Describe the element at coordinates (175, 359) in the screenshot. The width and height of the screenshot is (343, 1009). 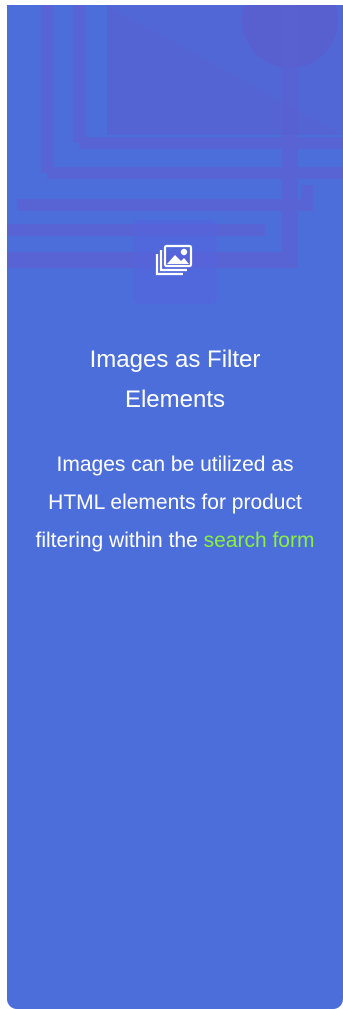
I see `feature-title-line1: Images as Filter` at that location.